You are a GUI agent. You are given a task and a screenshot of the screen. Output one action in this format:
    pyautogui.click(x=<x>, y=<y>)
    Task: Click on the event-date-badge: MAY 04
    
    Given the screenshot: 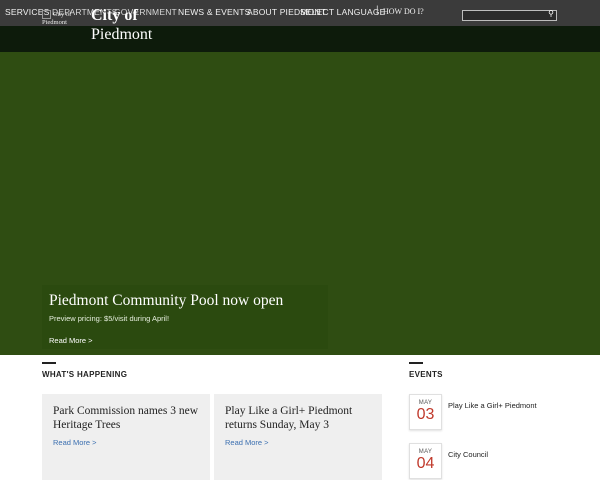 What is the action you would take?
    pyautogui.click(x=425, y=461)
    